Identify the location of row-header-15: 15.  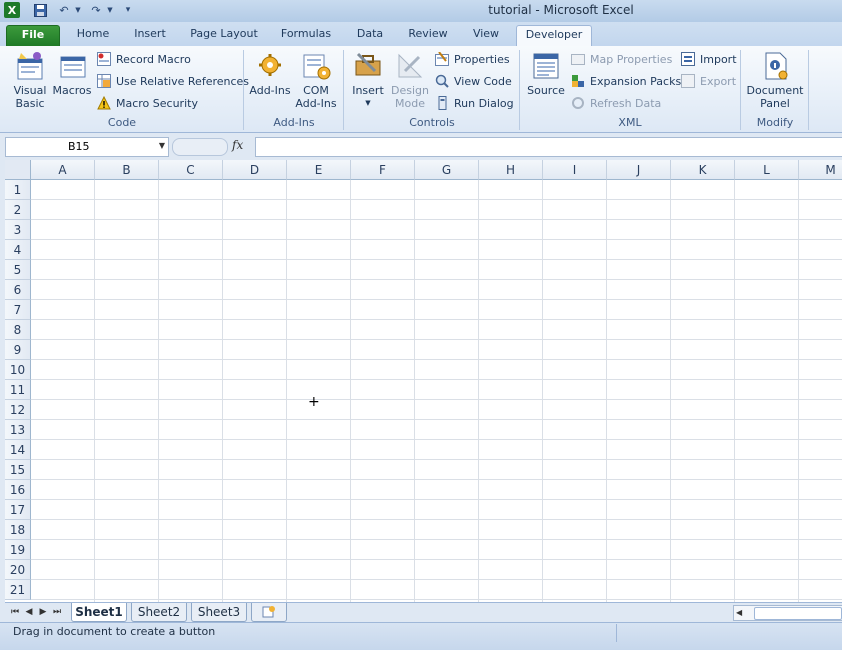
(18, 470).